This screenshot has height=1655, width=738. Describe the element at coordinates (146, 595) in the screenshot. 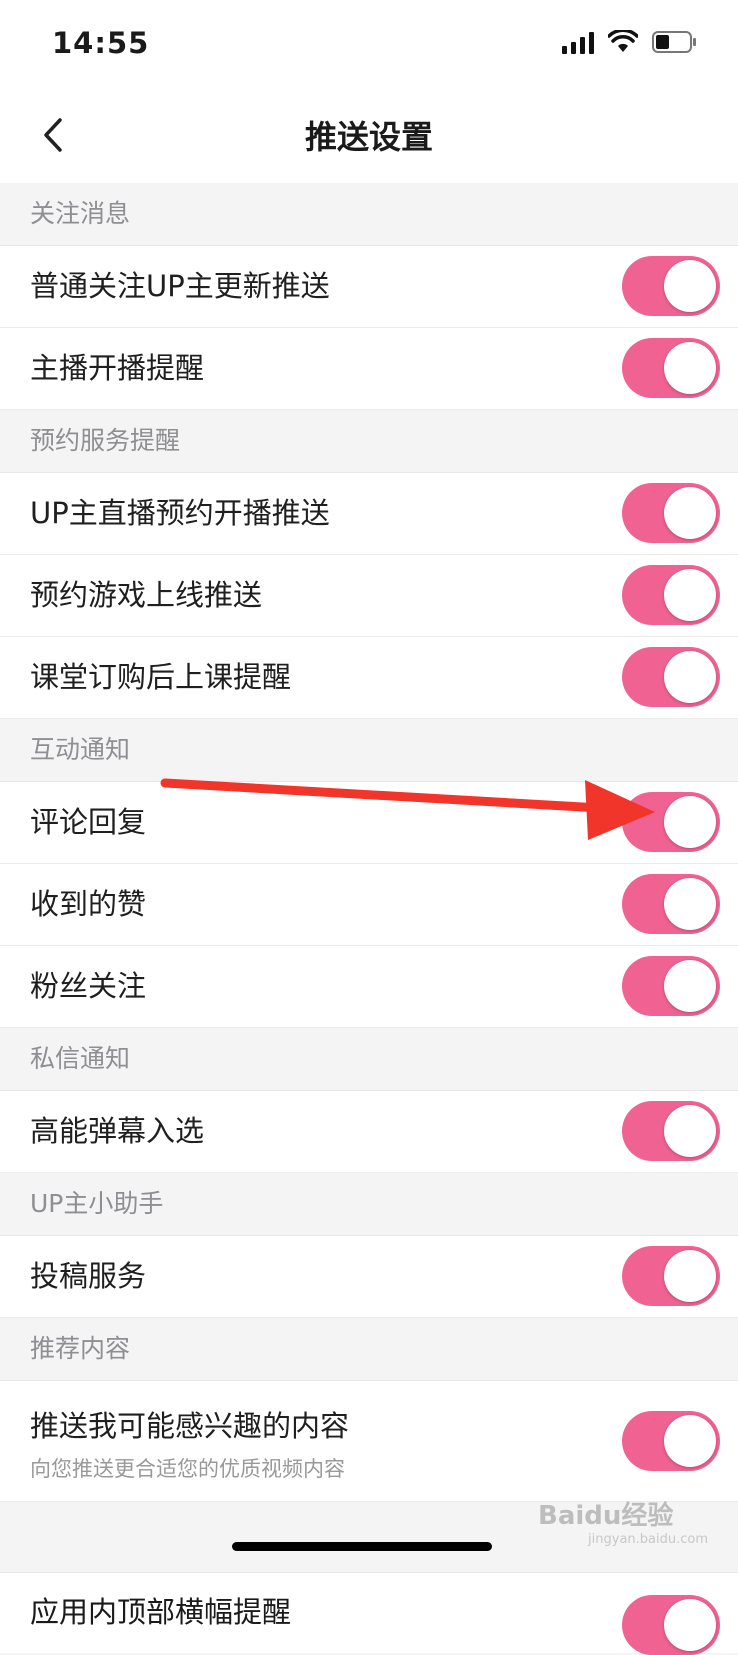

I see `setting-label: 预约游戏上线推送` at that location.